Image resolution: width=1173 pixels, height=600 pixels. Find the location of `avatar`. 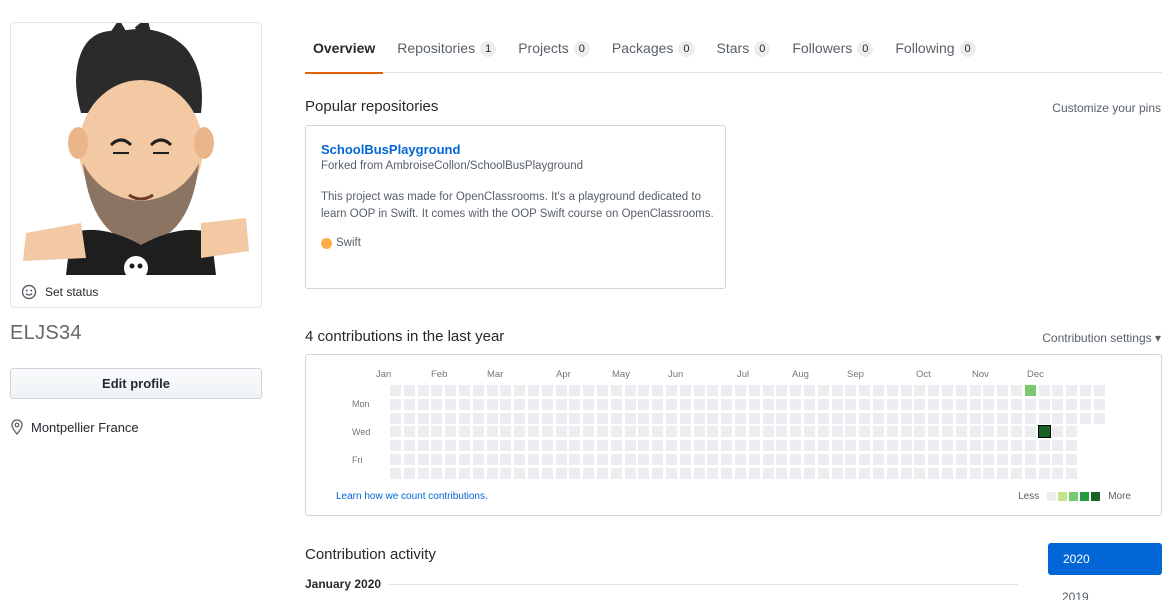

avatar is located at coordinates (136, 149).